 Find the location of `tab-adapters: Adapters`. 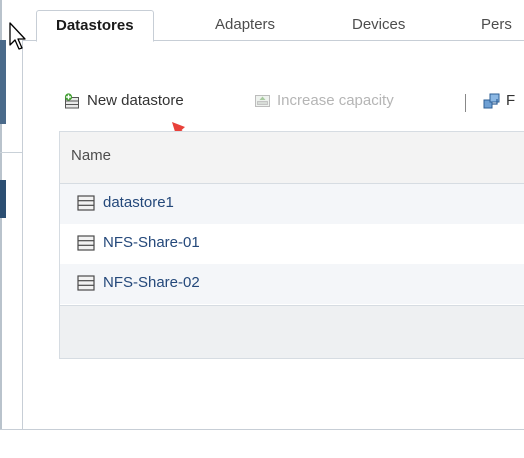

tab-adapters: Adapters is located at coordinates (245, 25).